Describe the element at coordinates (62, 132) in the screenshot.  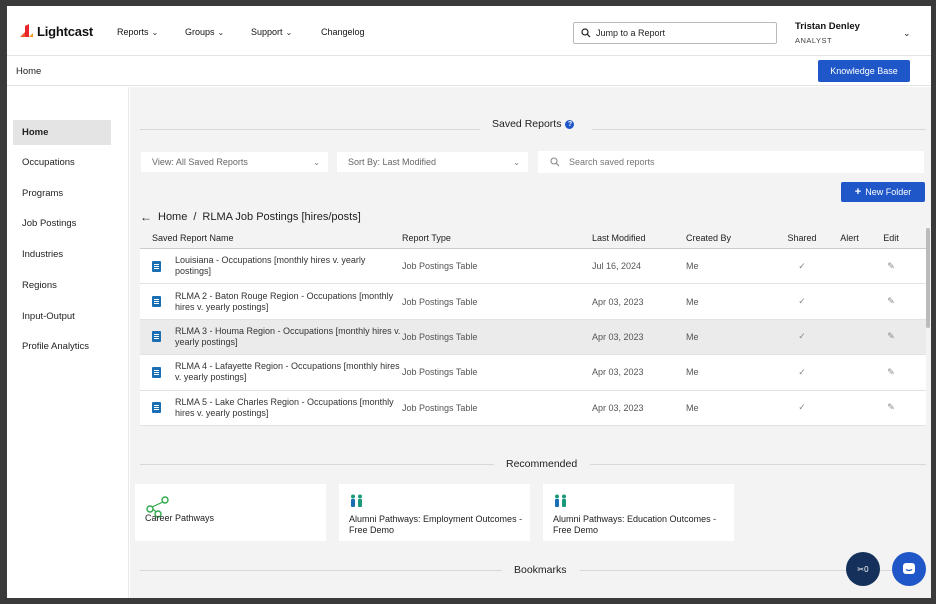
I see `sidebar-item-home: Home` at that location.